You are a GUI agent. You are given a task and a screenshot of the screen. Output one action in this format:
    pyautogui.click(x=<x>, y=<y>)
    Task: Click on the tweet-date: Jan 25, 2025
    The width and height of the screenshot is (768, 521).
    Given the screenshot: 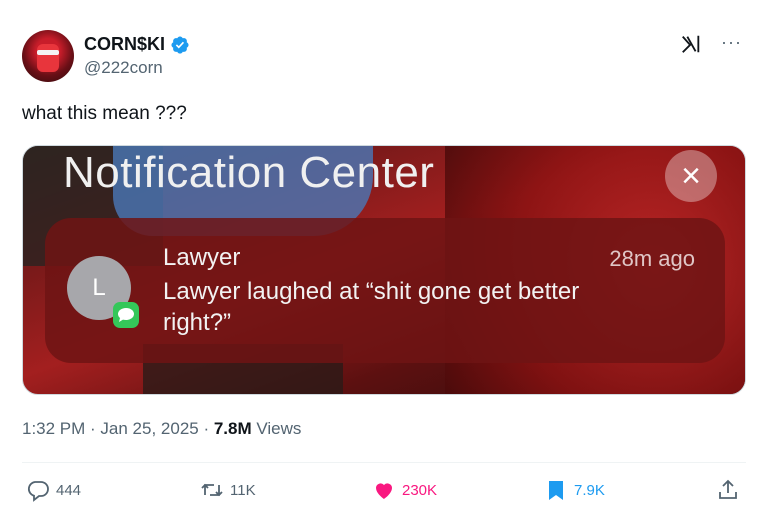 What is the action you would take?
    pyautogui.click(x=149, y=428)
    